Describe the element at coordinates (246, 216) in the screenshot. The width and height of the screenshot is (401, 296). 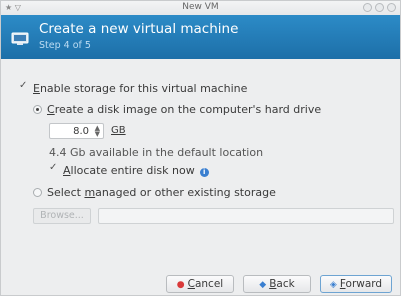
I see `storage-path-input` at that location.